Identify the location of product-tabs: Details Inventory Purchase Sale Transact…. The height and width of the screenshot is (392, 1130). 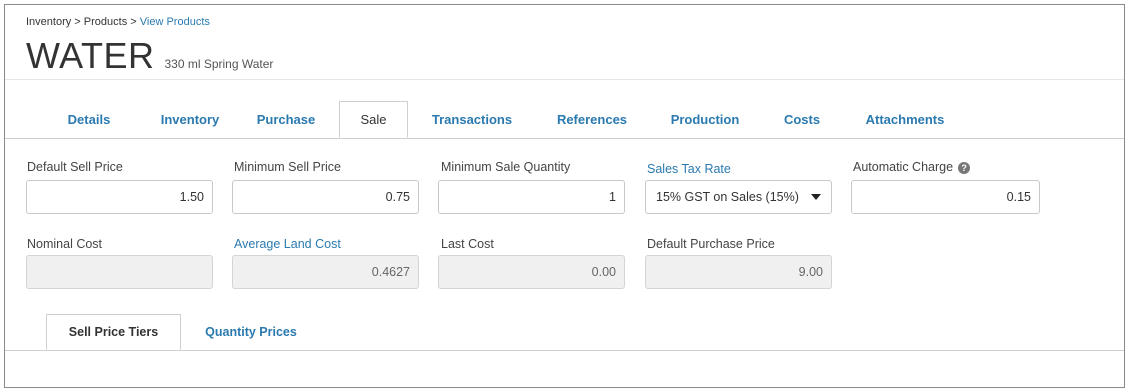
(564, 120).